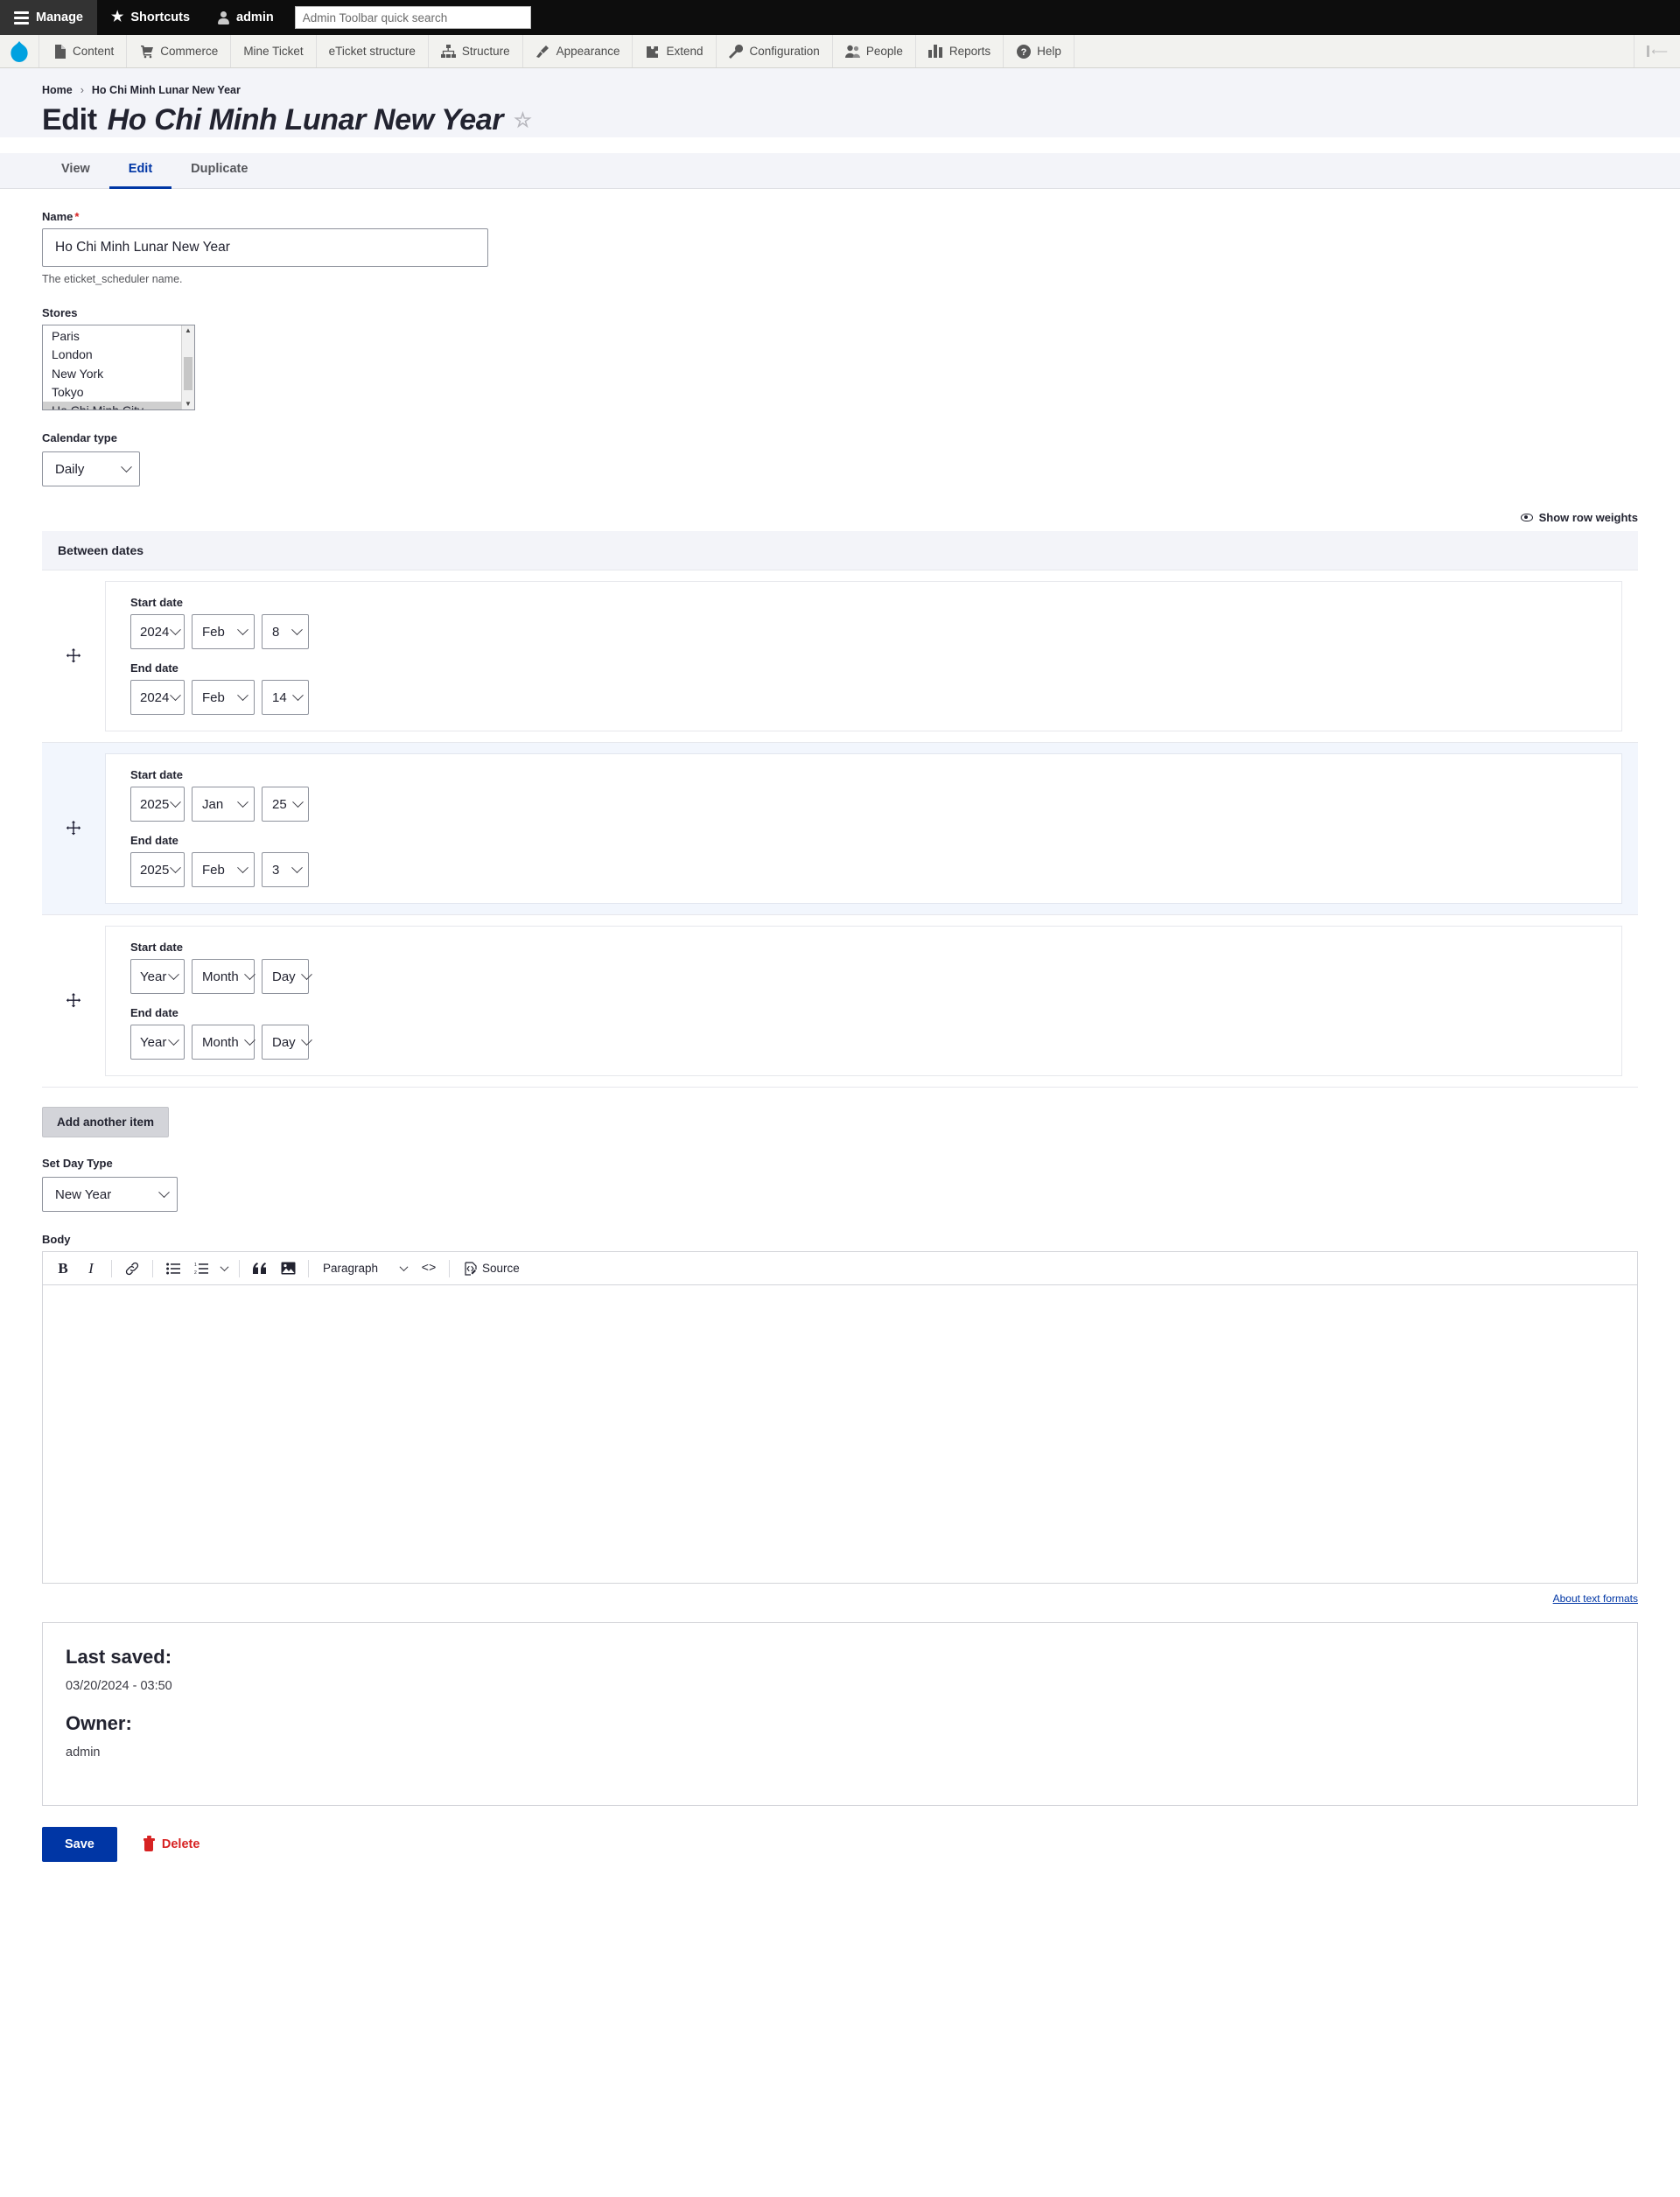 The image size is (1680, 2197). I want to click on stores-option: New York, so click(112, 374).